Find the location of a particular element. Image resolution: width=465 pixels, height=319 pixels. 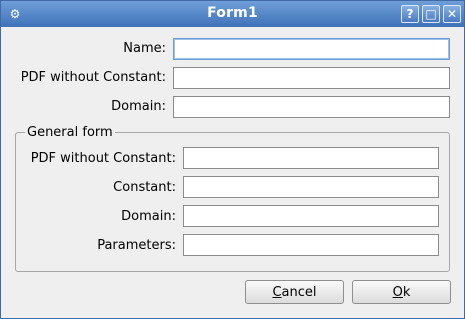

cancel-label-rest: ancel is located at coordinates (299, 292).